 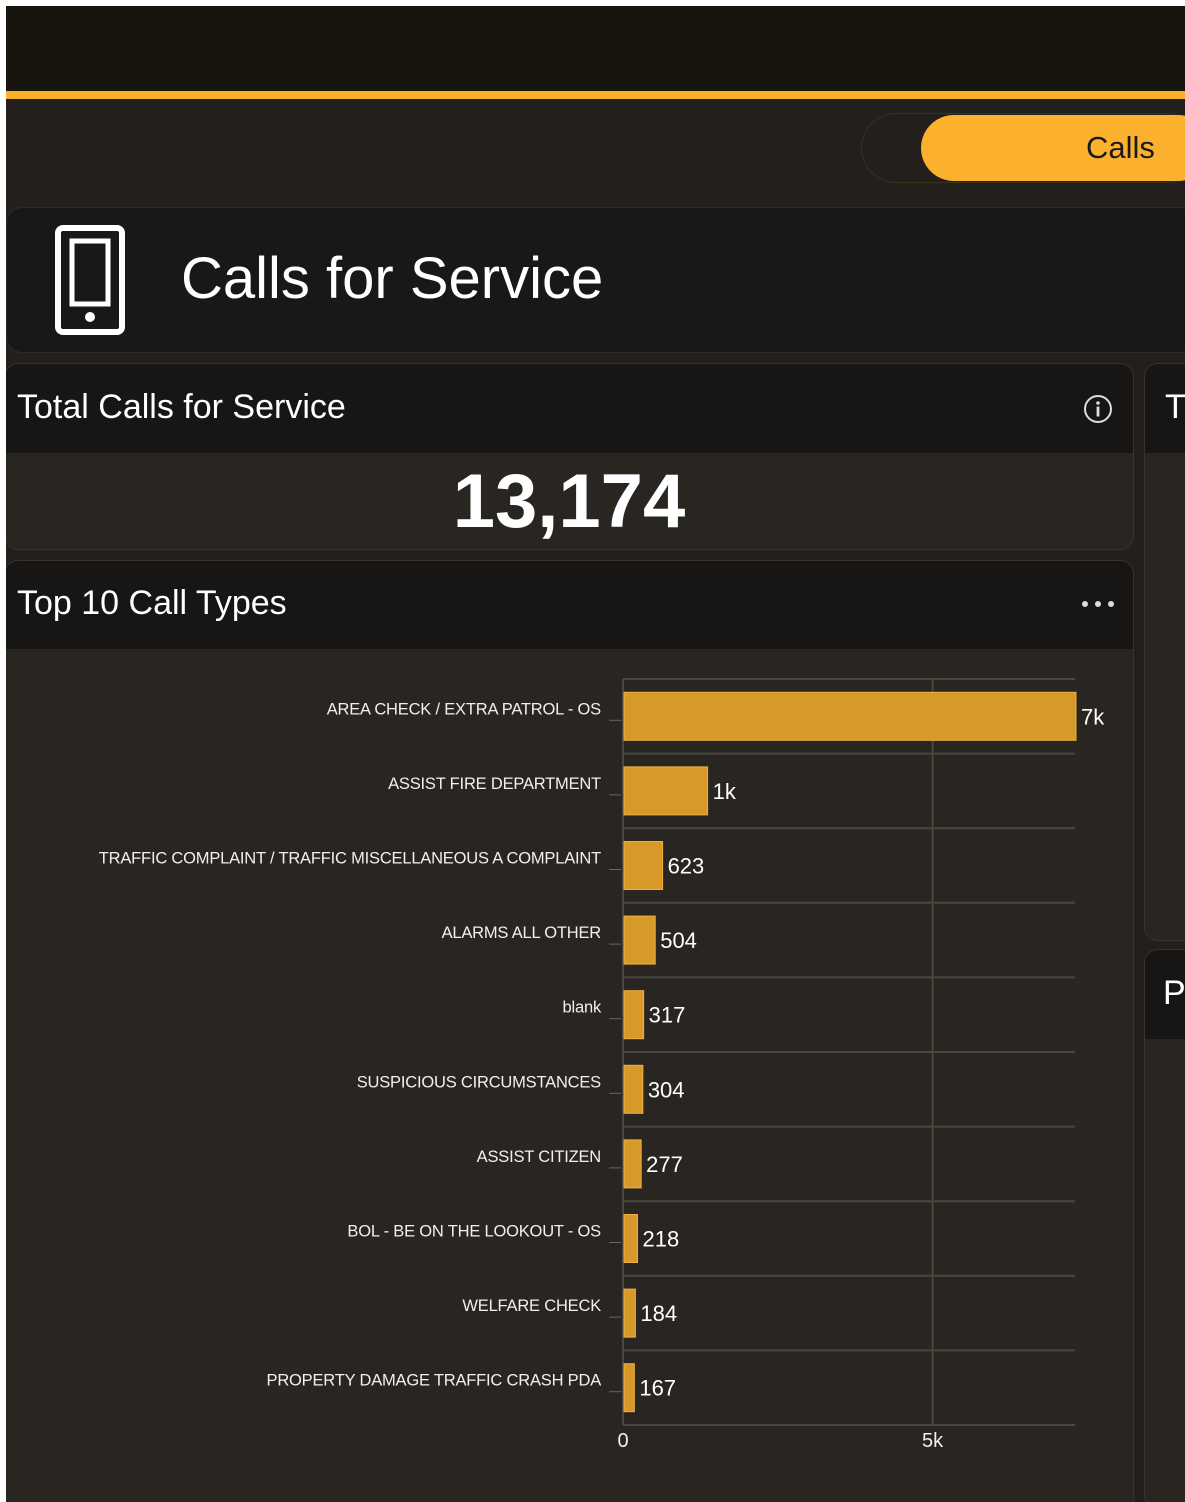 I want to click on category-label: WELFARE CHECK, so click(x=531, y=1306).